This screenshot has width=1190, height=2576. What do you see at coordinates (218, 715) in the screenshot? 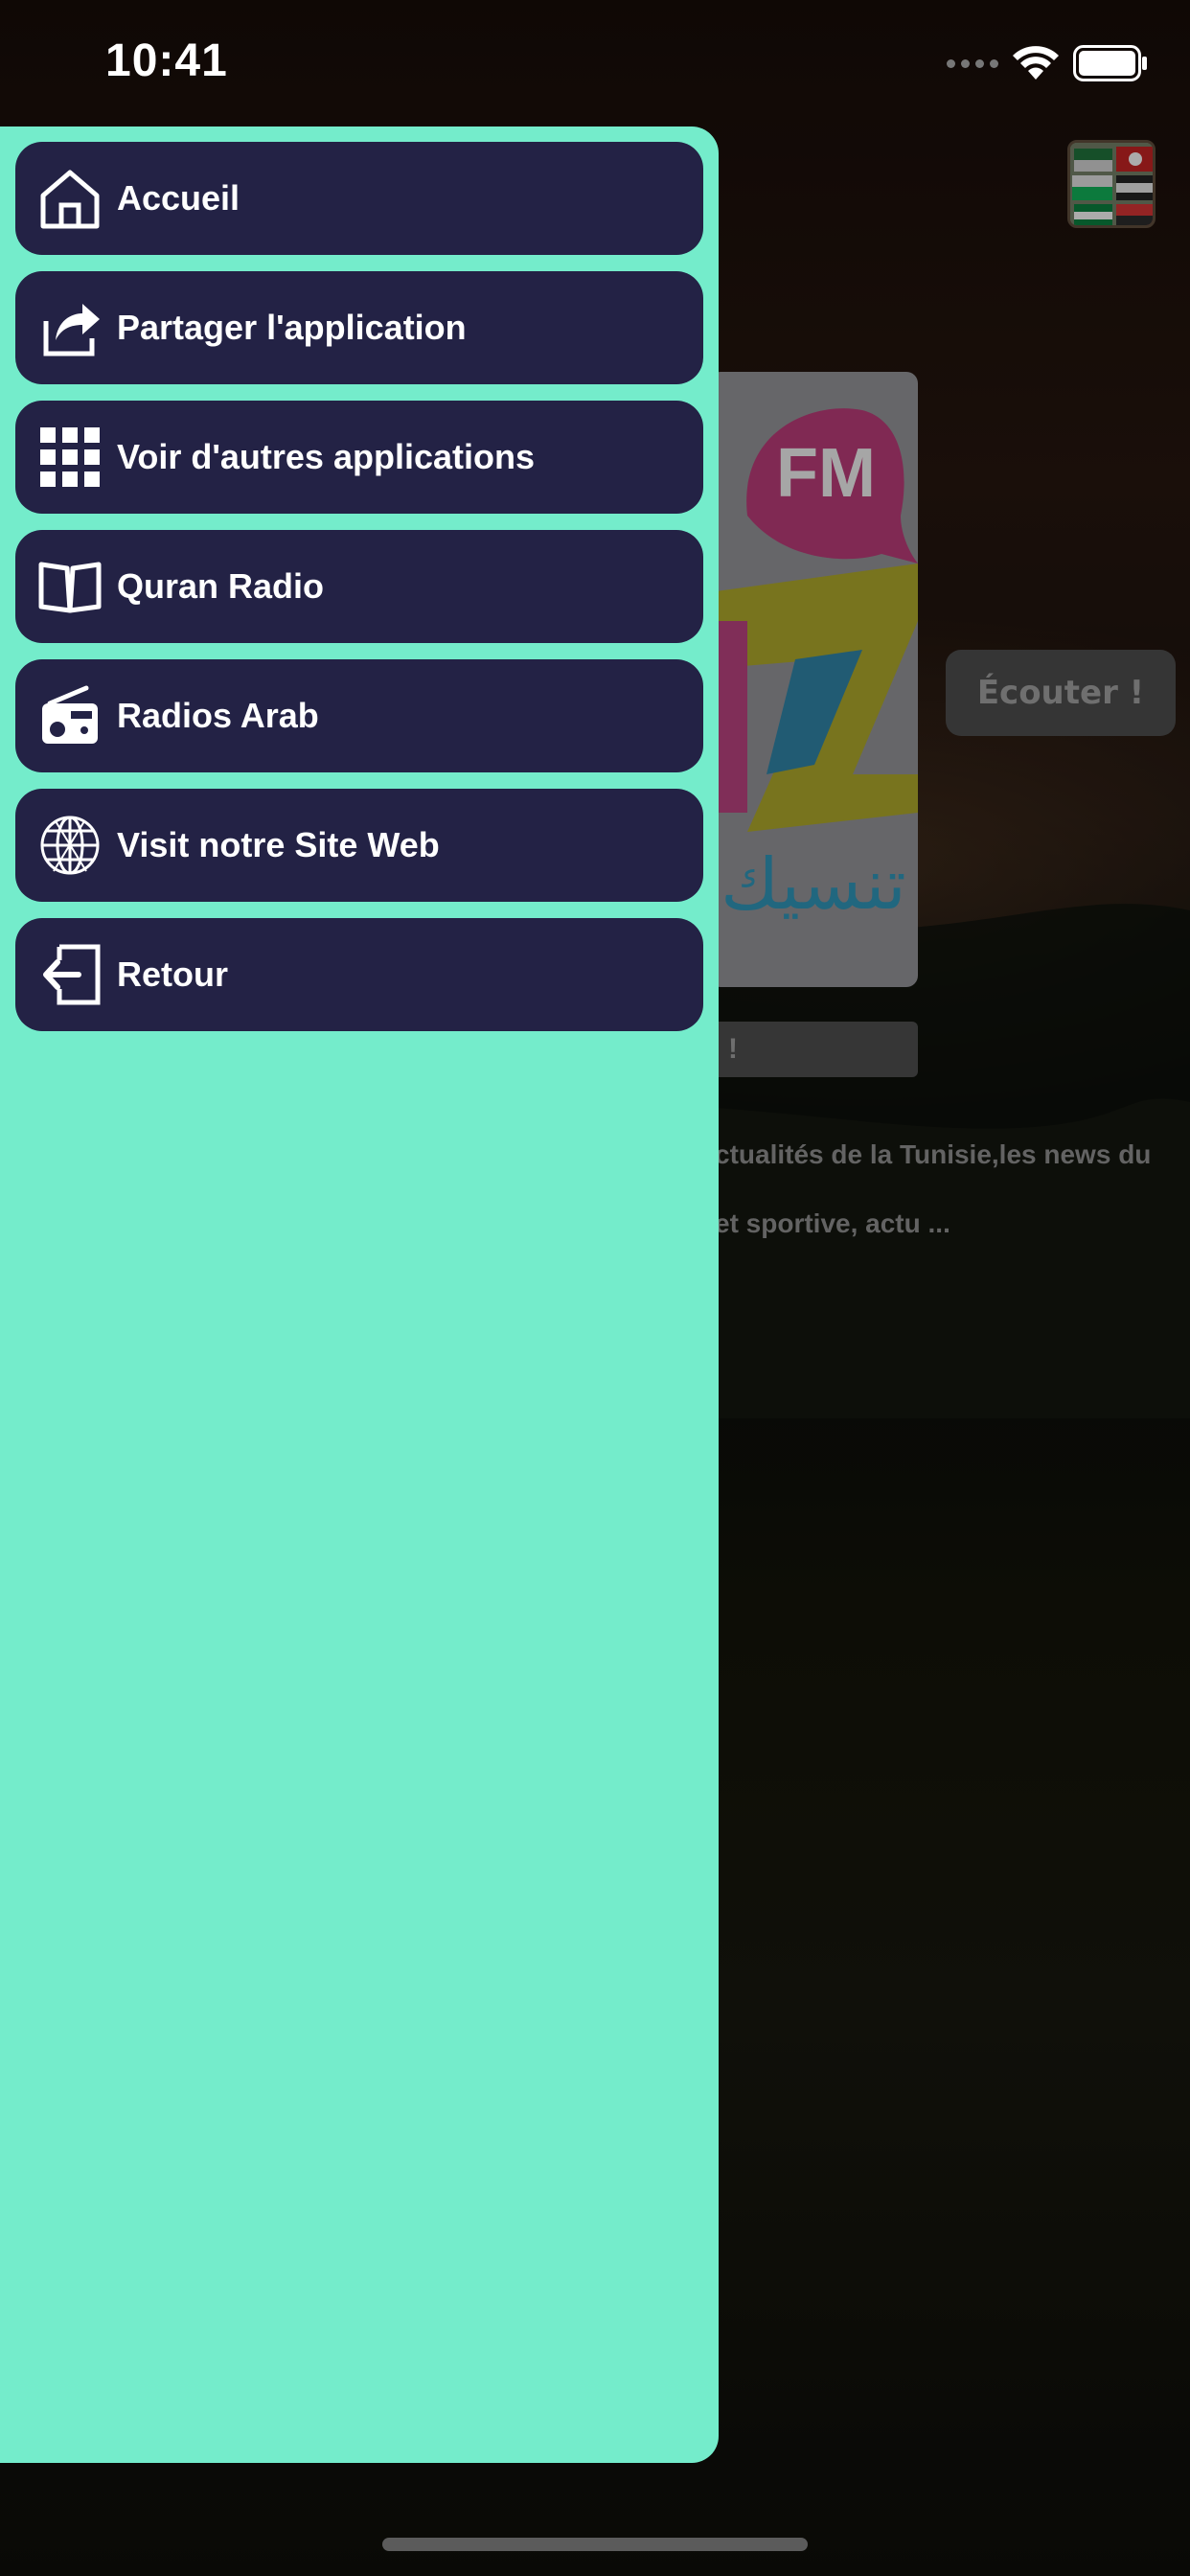
I see `menu-item-label: Radios Arab` at bounding box center [218, 715].